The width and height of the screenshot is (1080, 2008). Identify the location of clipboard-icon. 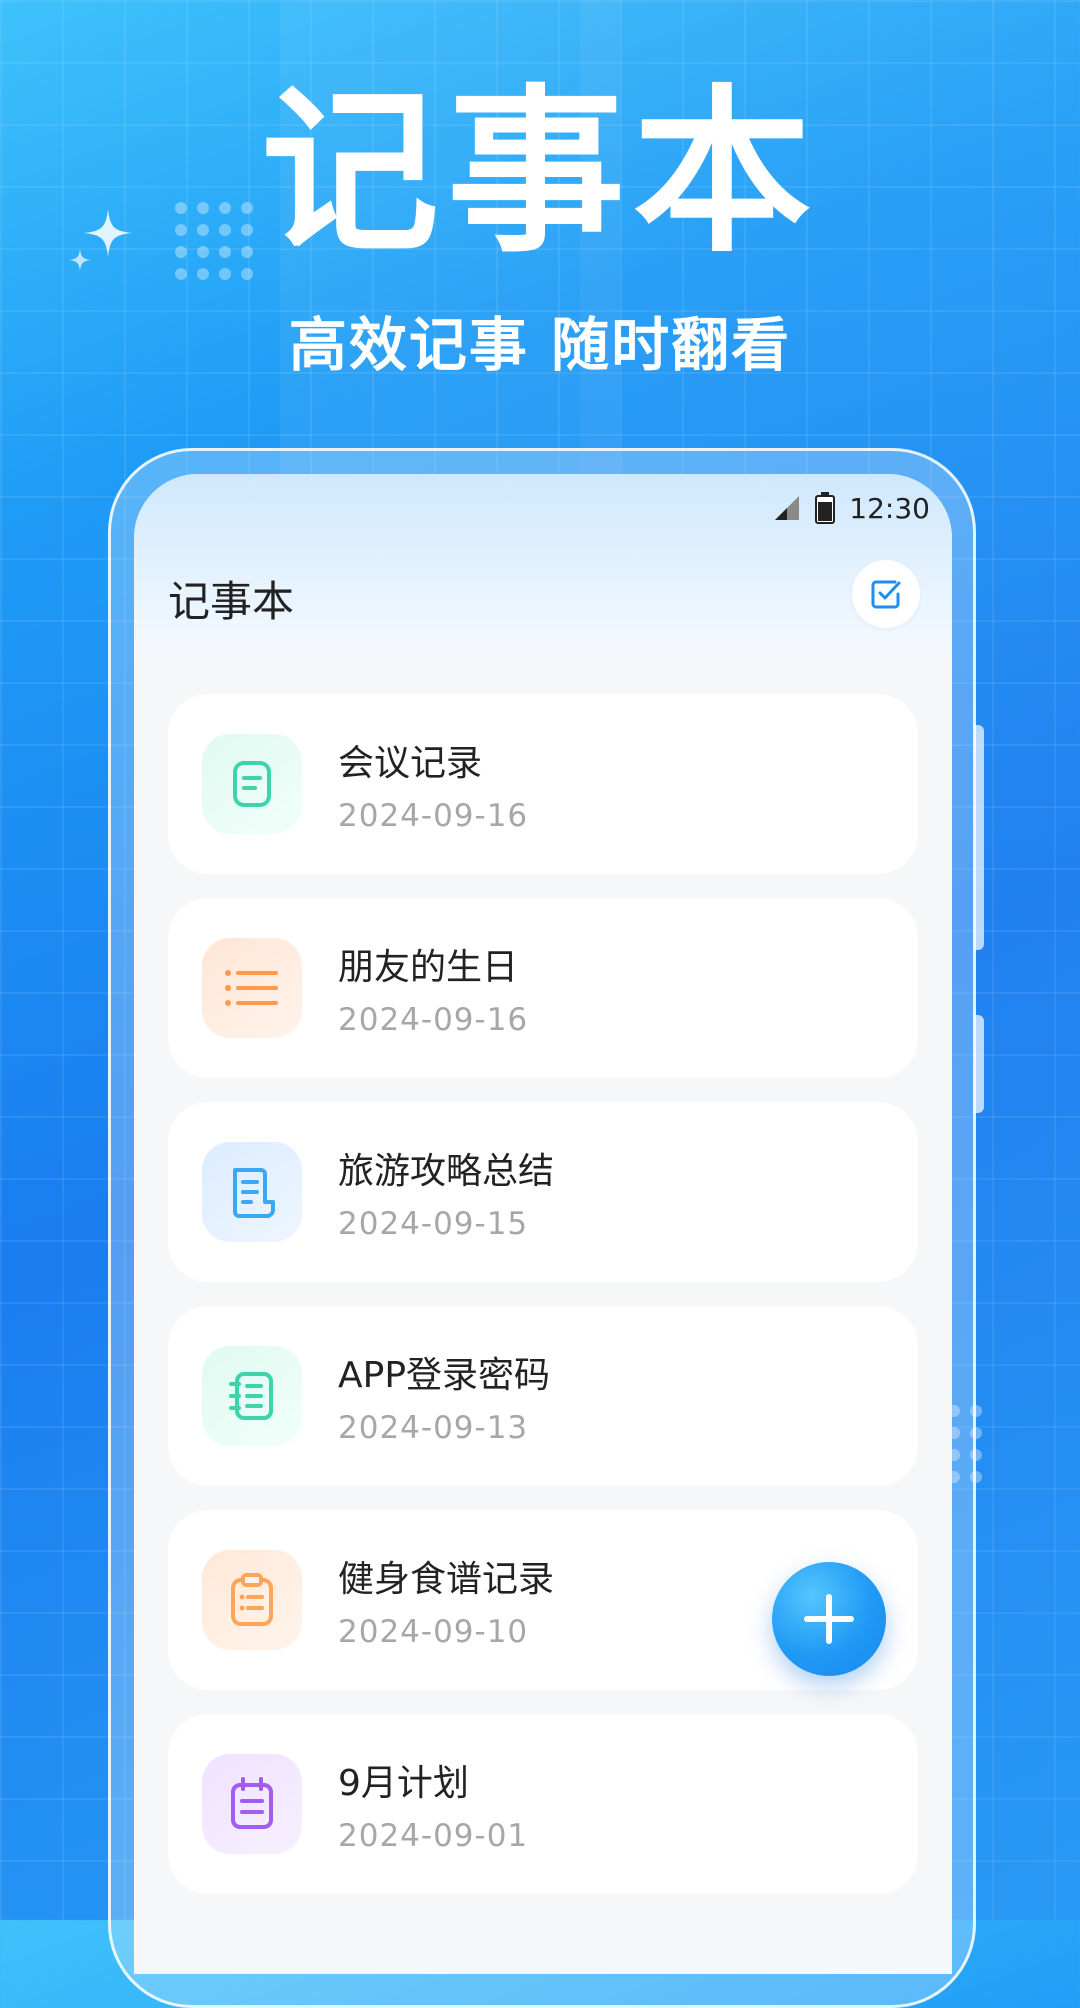
(252, 1600).